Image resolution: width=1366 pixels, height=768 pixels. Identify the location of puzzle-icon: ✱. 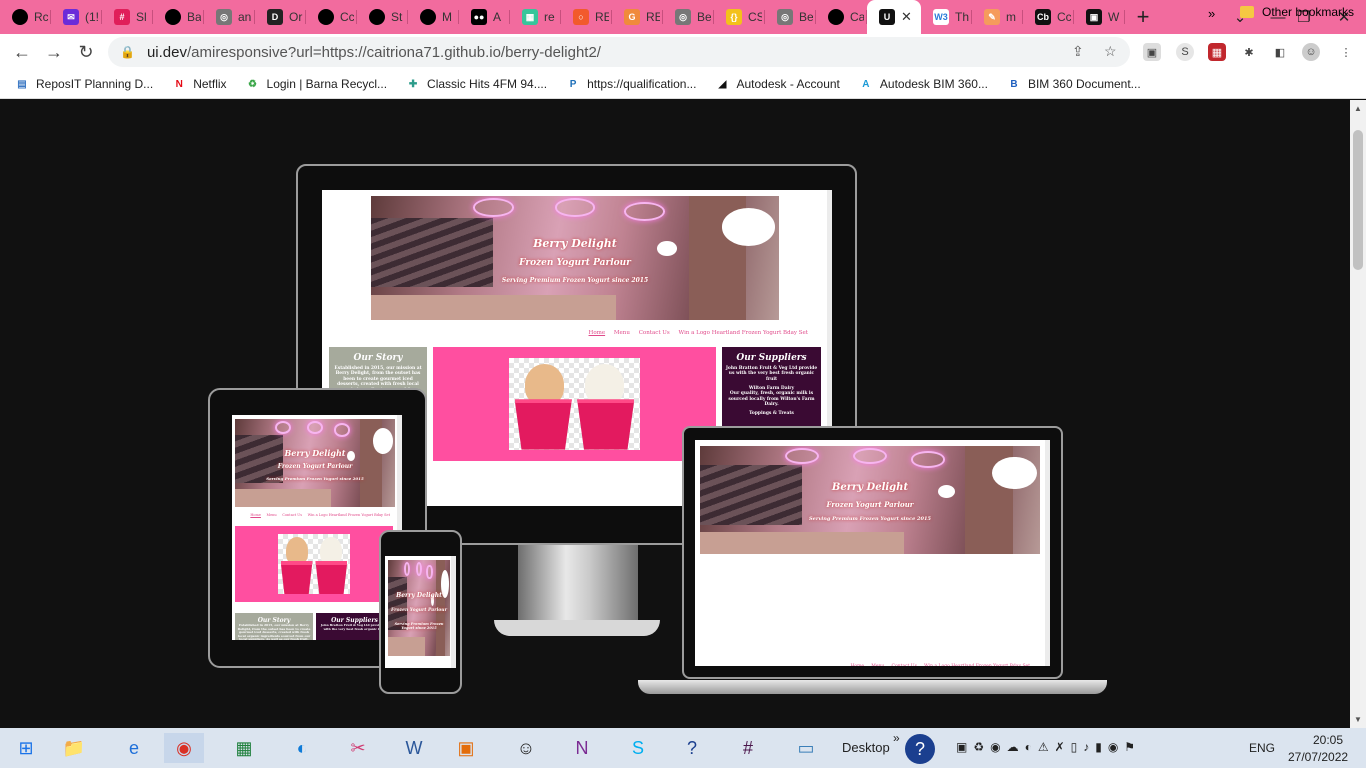
(1249, 52).